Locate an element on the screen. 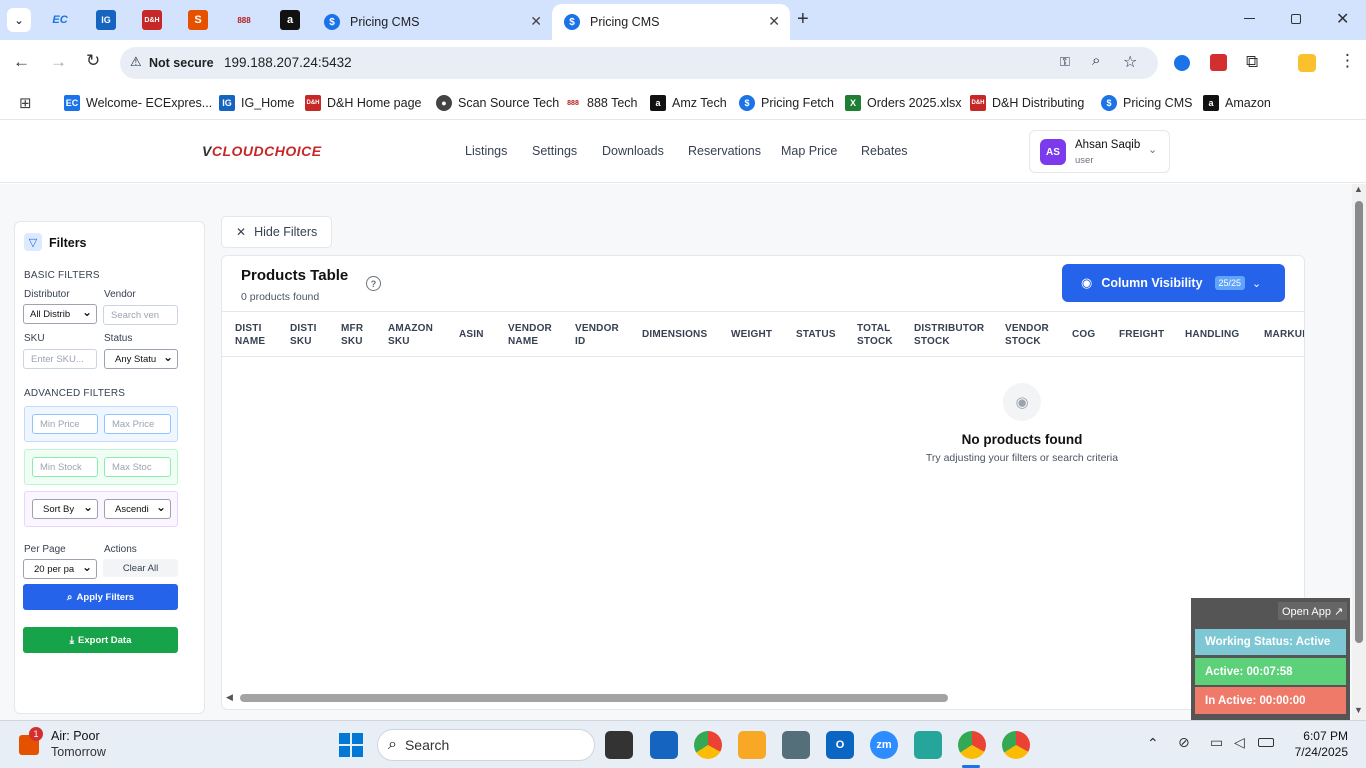  pinned-tab-amazon: a is located at coordinates (290, 20).